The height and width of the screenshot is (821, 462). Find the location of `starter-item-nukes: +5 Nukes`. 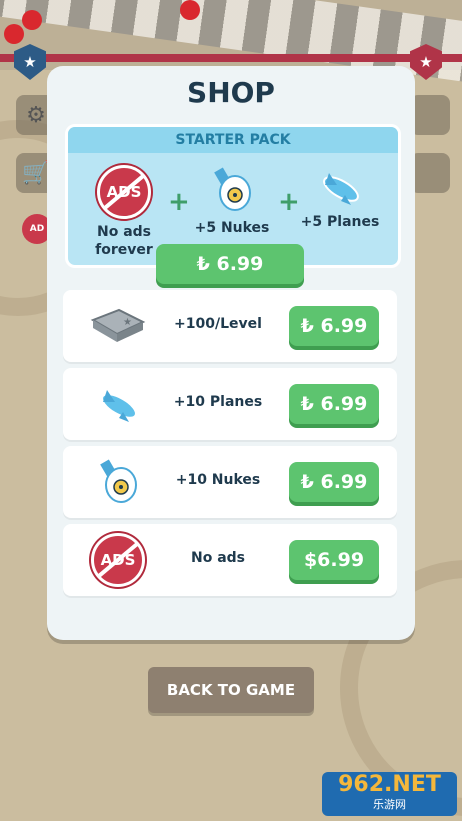

starter-item-nukes: +5 Nukes is located at coordinates (232, 201).